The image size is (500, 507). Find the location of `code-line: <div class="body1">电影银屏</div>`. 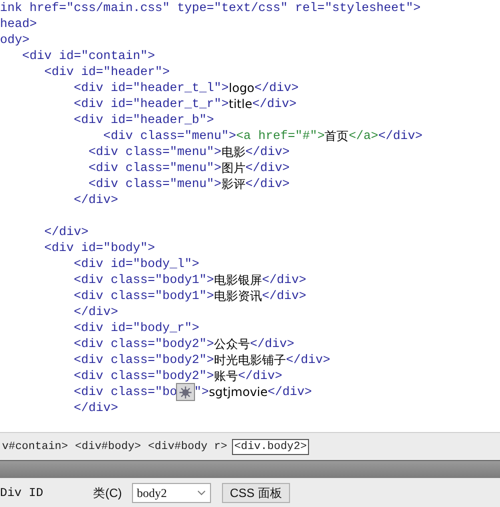

code-line: <div class="body1">电影银屏</div> is located at coordinates (190, 280).